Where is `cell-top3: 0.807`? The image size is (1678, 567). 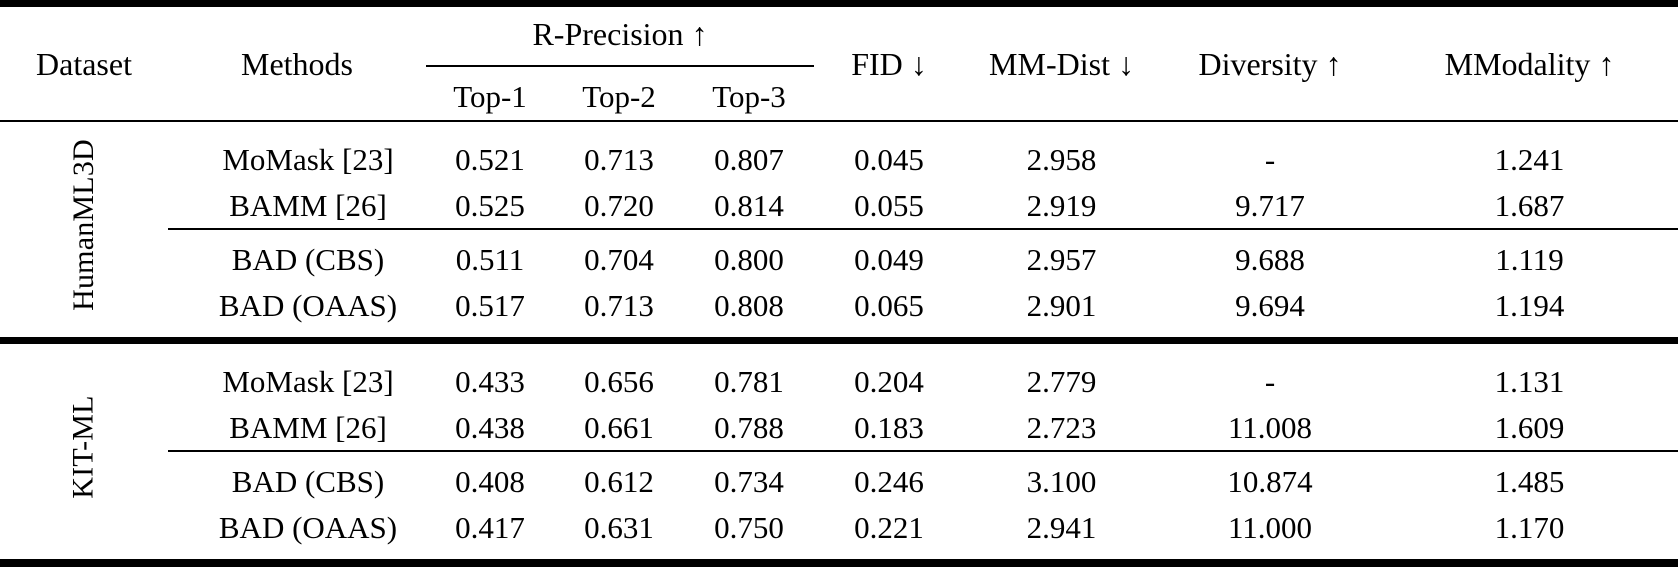
cell-top3: 0.807 is located at coordinates (749, 159).